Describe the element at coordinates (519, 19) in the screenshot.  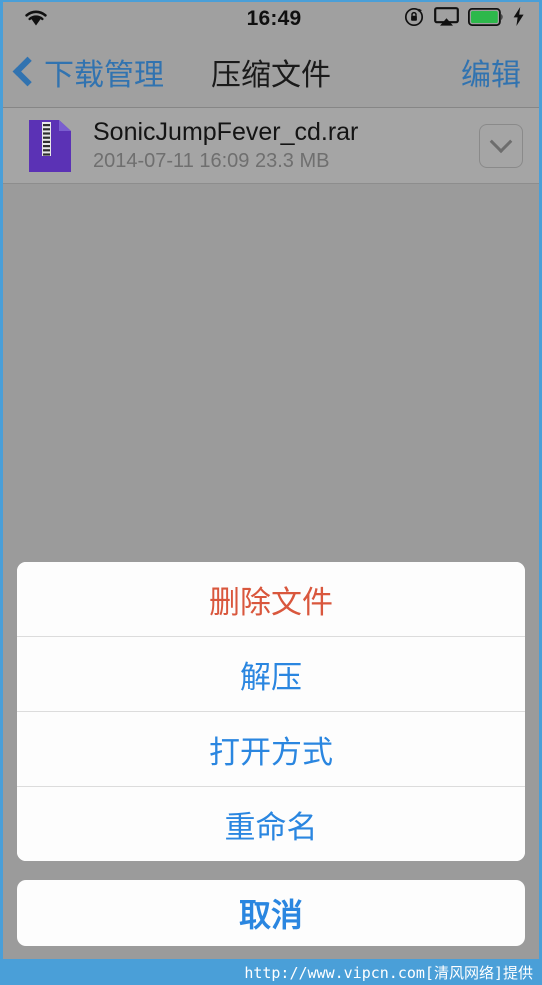
I see `lightning-bolt-icon` at that location.